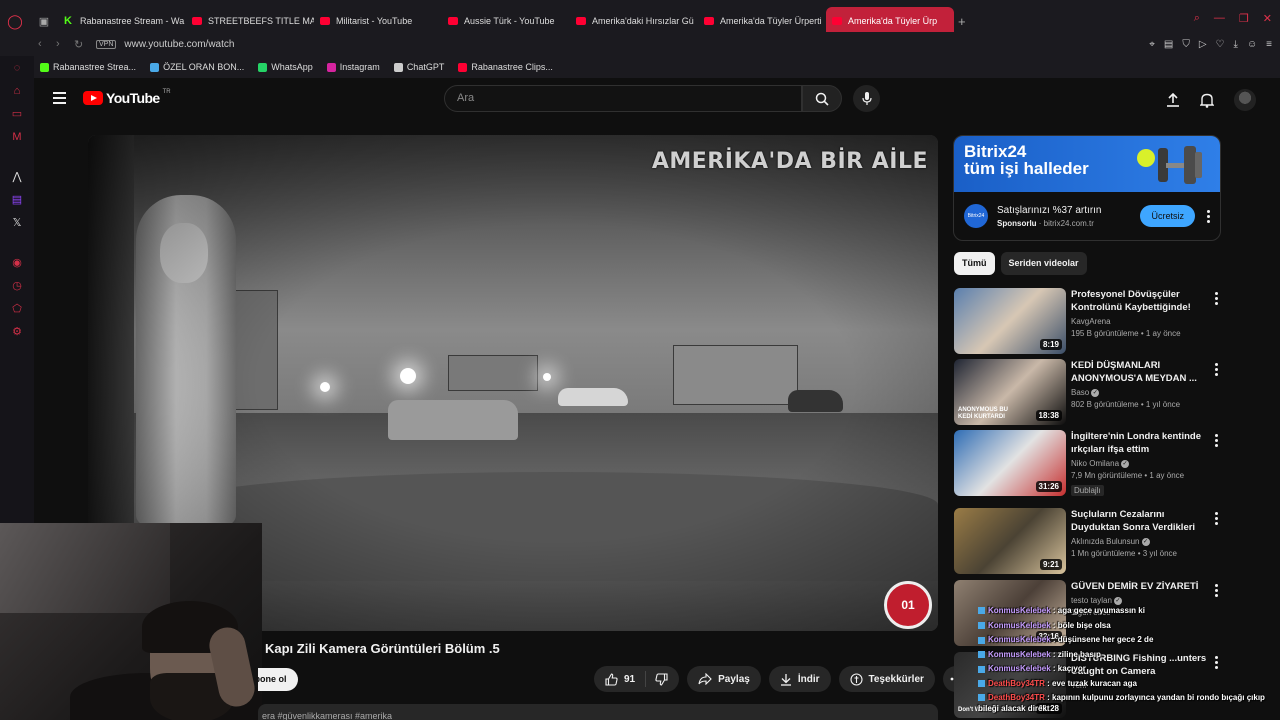 Image resolution: width=1280 pixels, height=720 pixels. What do you see at coordinates (17, 68) in the screenshot?
I see `aria-icon: ◌` at bounding box center [17, 68].